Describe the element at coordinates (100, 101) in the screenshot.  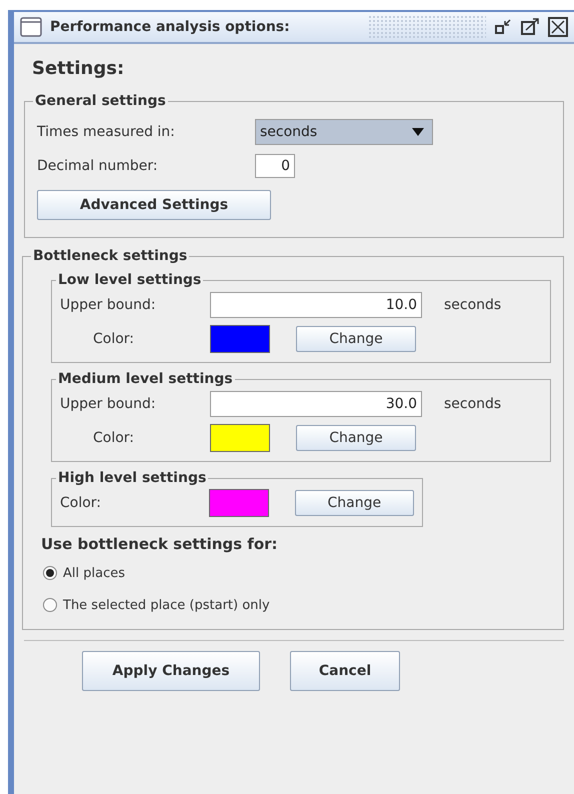
I see `group-title: General settings` at that location.